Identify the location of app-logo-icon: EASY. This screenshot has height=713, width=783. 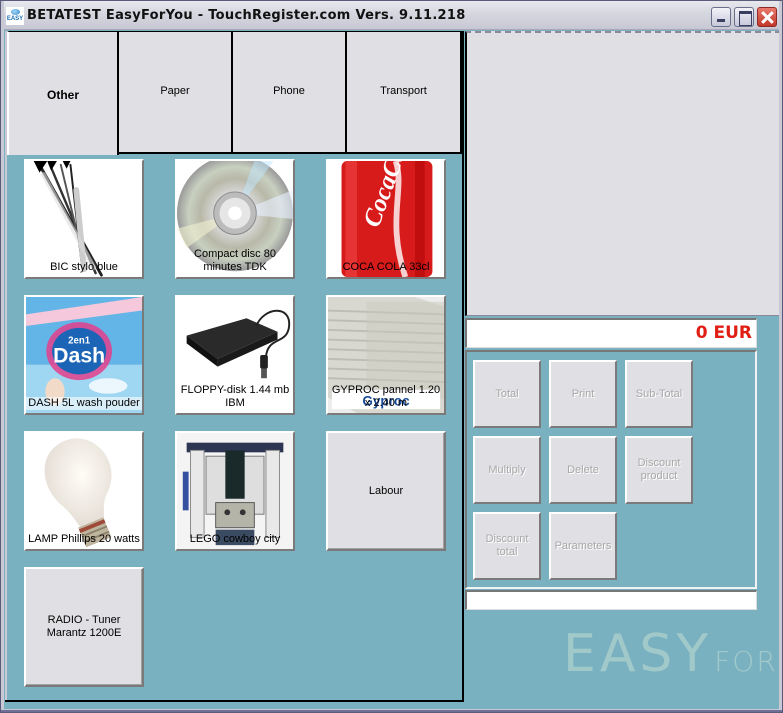
(15, 16).